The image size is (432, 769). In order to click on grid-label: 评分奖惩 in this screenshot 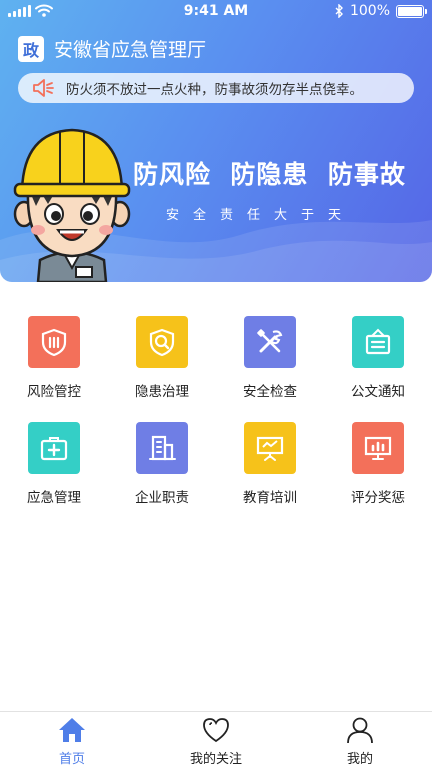, I will do `click(378, 498)`.